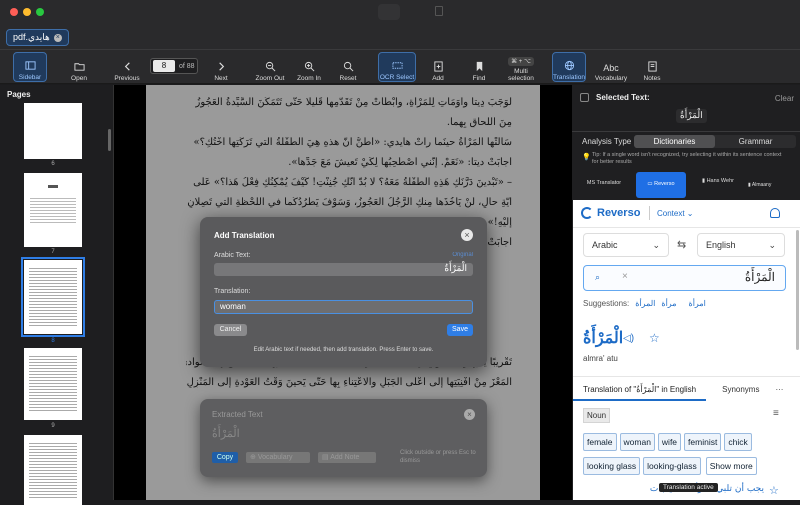 Image resolution: width=800 pixels, height=505 pixels. What do you see at coordinates (462, 255) in the screenshot?
I see `original-link: Original` at bounding box center [462, 255].